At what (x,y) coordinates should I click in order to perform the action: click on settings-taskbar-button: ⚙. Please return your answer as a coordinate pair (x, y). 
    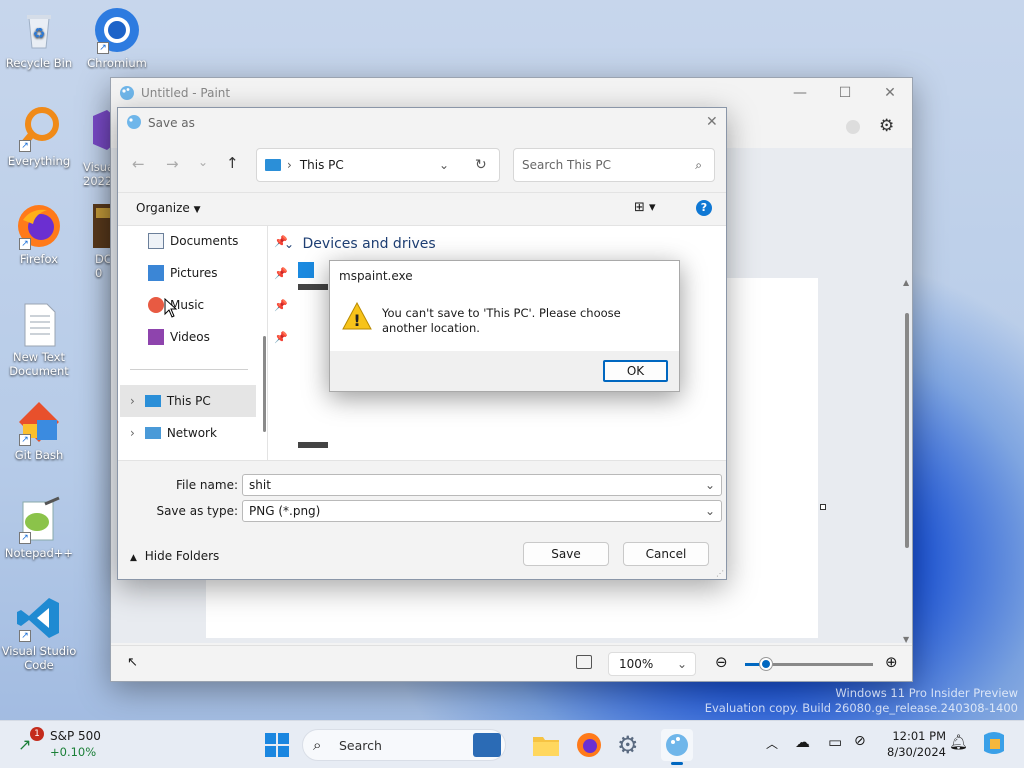
    Looking at the image, I should click on (633, 745).